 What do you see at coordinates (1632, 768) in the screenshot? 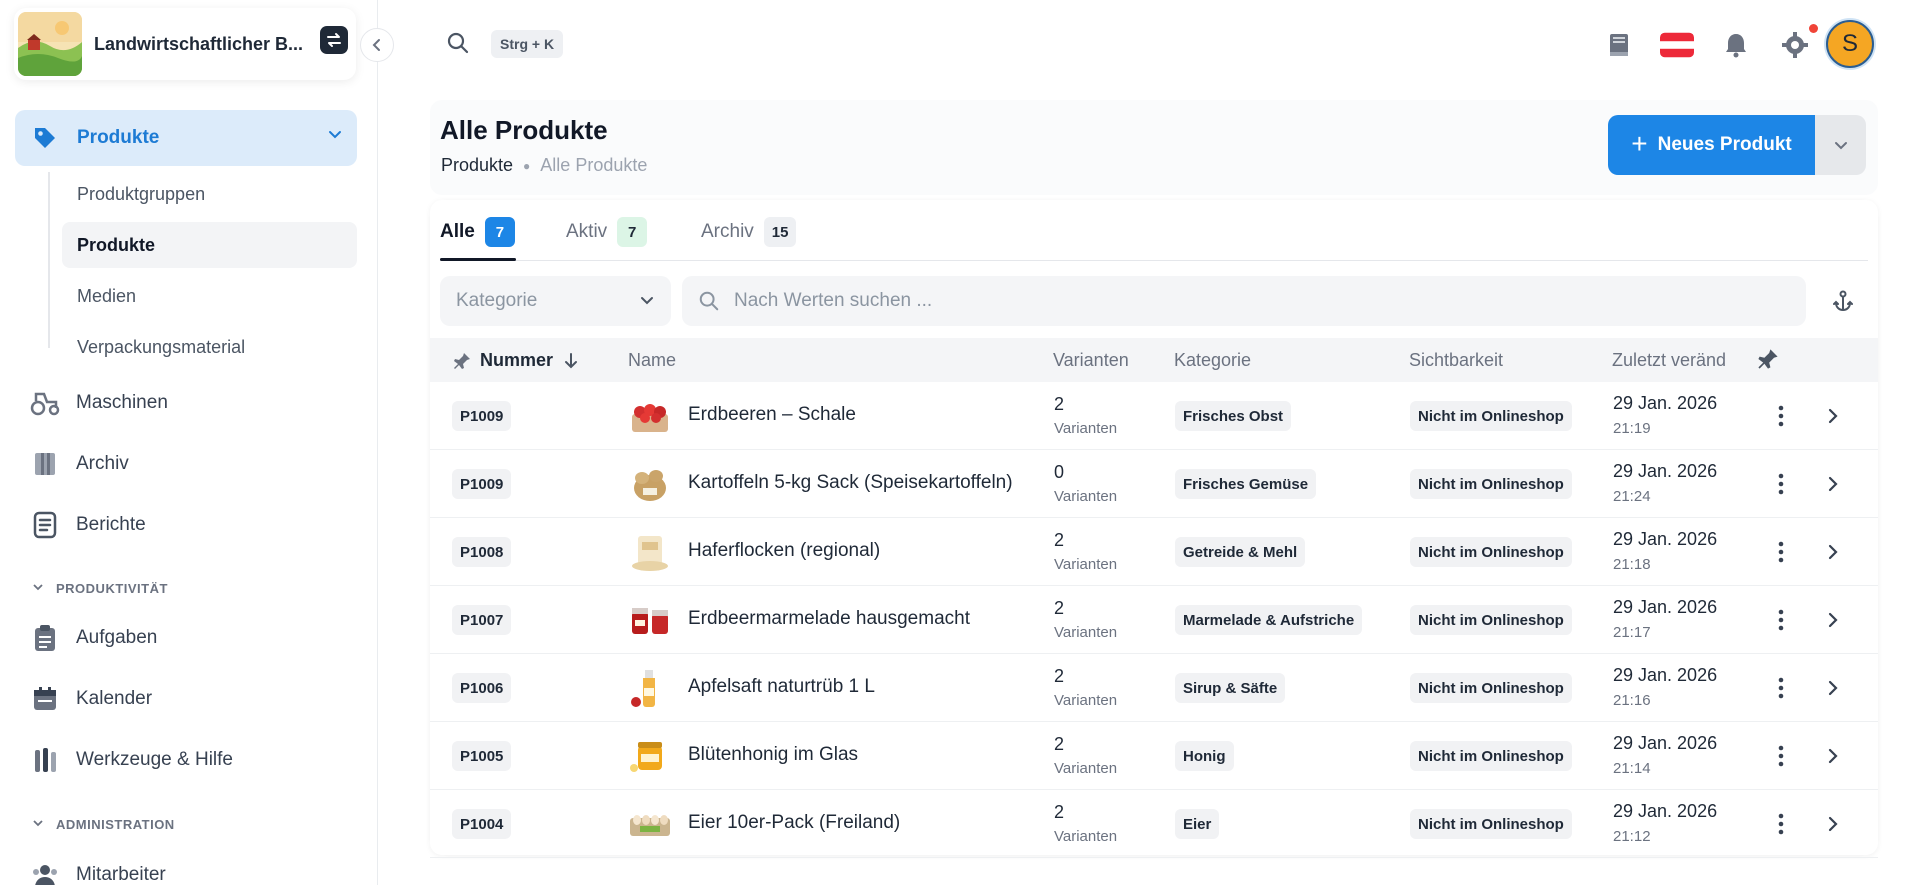
I see `modified-time: 21:14` at bounding box center [1632, 768].